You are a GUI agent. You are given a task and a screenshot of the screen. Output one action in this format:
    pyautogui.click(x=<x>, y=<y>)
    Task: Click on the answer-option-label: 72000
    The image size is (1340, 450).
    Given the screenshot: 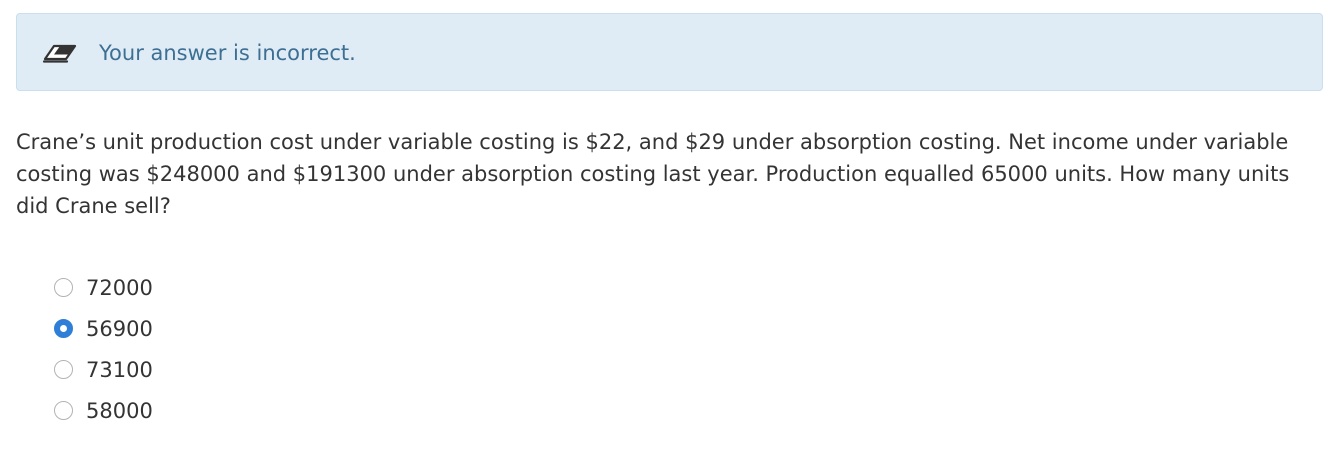 What is the action you would take?
    pyautogui.click(x=119, y=287)
    